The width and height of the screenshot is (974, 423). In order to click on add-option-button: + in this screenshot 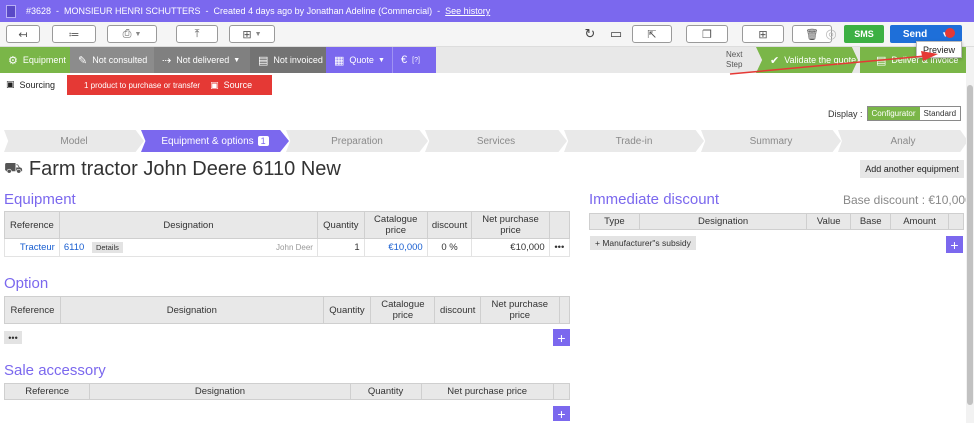, I will do `click(561, 337)`.